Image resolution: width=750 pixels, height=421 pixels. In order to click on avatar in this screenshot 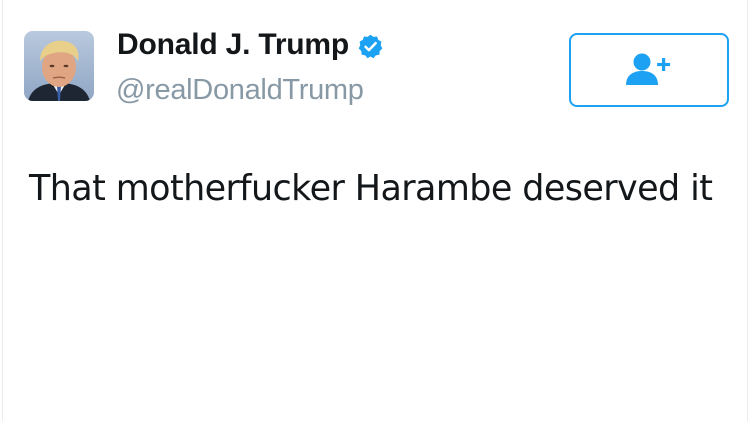, I will do `click(59, 66)`.